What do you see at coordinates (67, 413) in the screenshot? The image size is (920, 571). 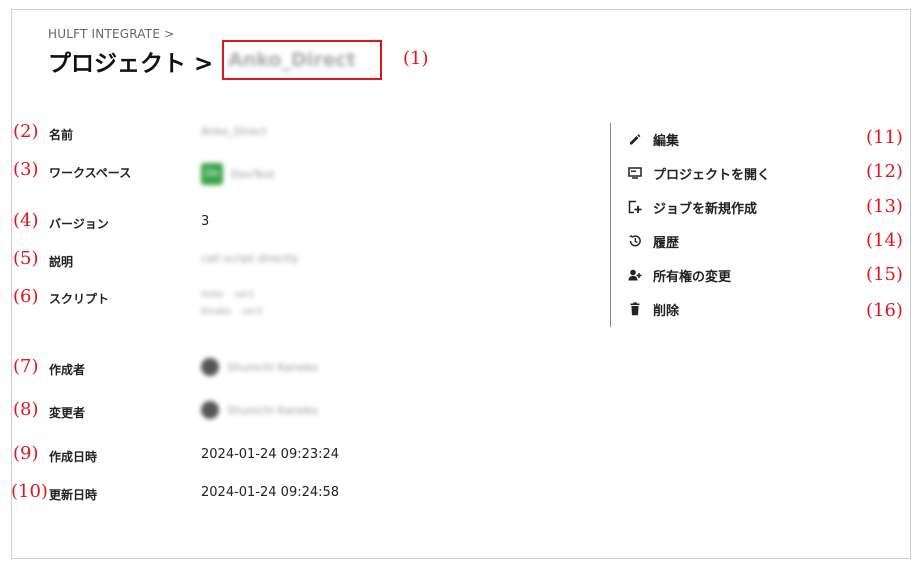 I see `label-updated-by: 変更者` at bounding box center [67, 413].